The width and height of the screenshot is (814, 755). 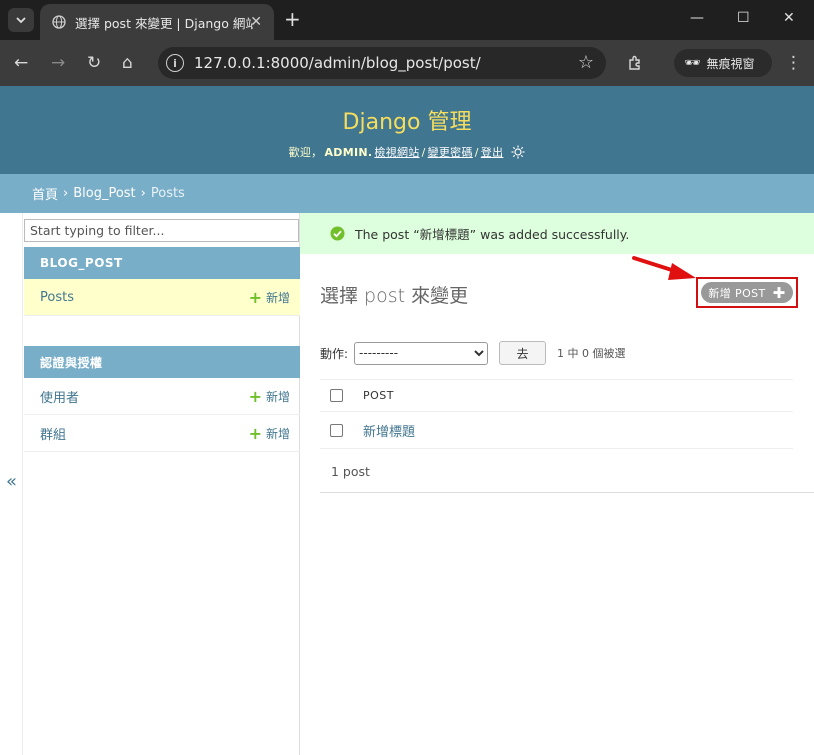 I want to click on annotation-arrow-icon, so click(x=664, y=268).